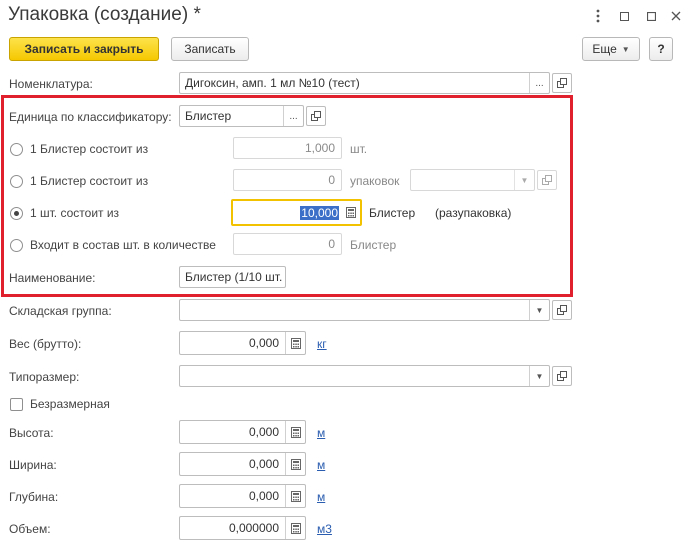  Describe the element at coordinates (253, 528) in the screenshot. I see `volume-value: 0,000000` at that location.